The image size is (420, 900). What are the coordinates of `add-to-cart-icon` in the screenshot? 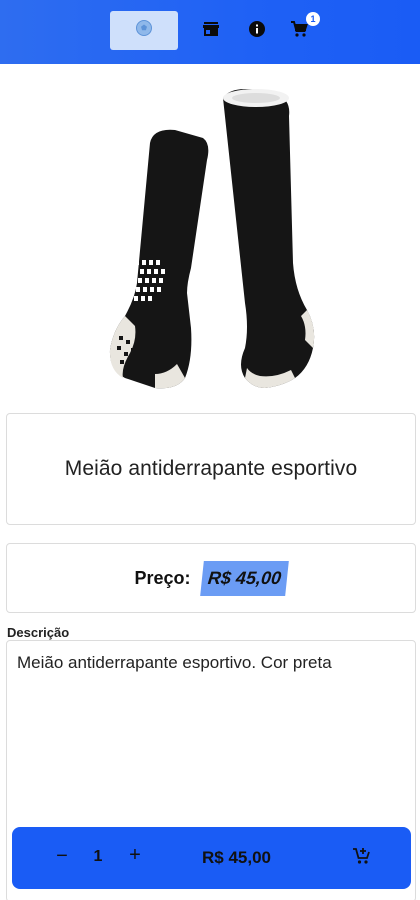 It's located at (362, 859).